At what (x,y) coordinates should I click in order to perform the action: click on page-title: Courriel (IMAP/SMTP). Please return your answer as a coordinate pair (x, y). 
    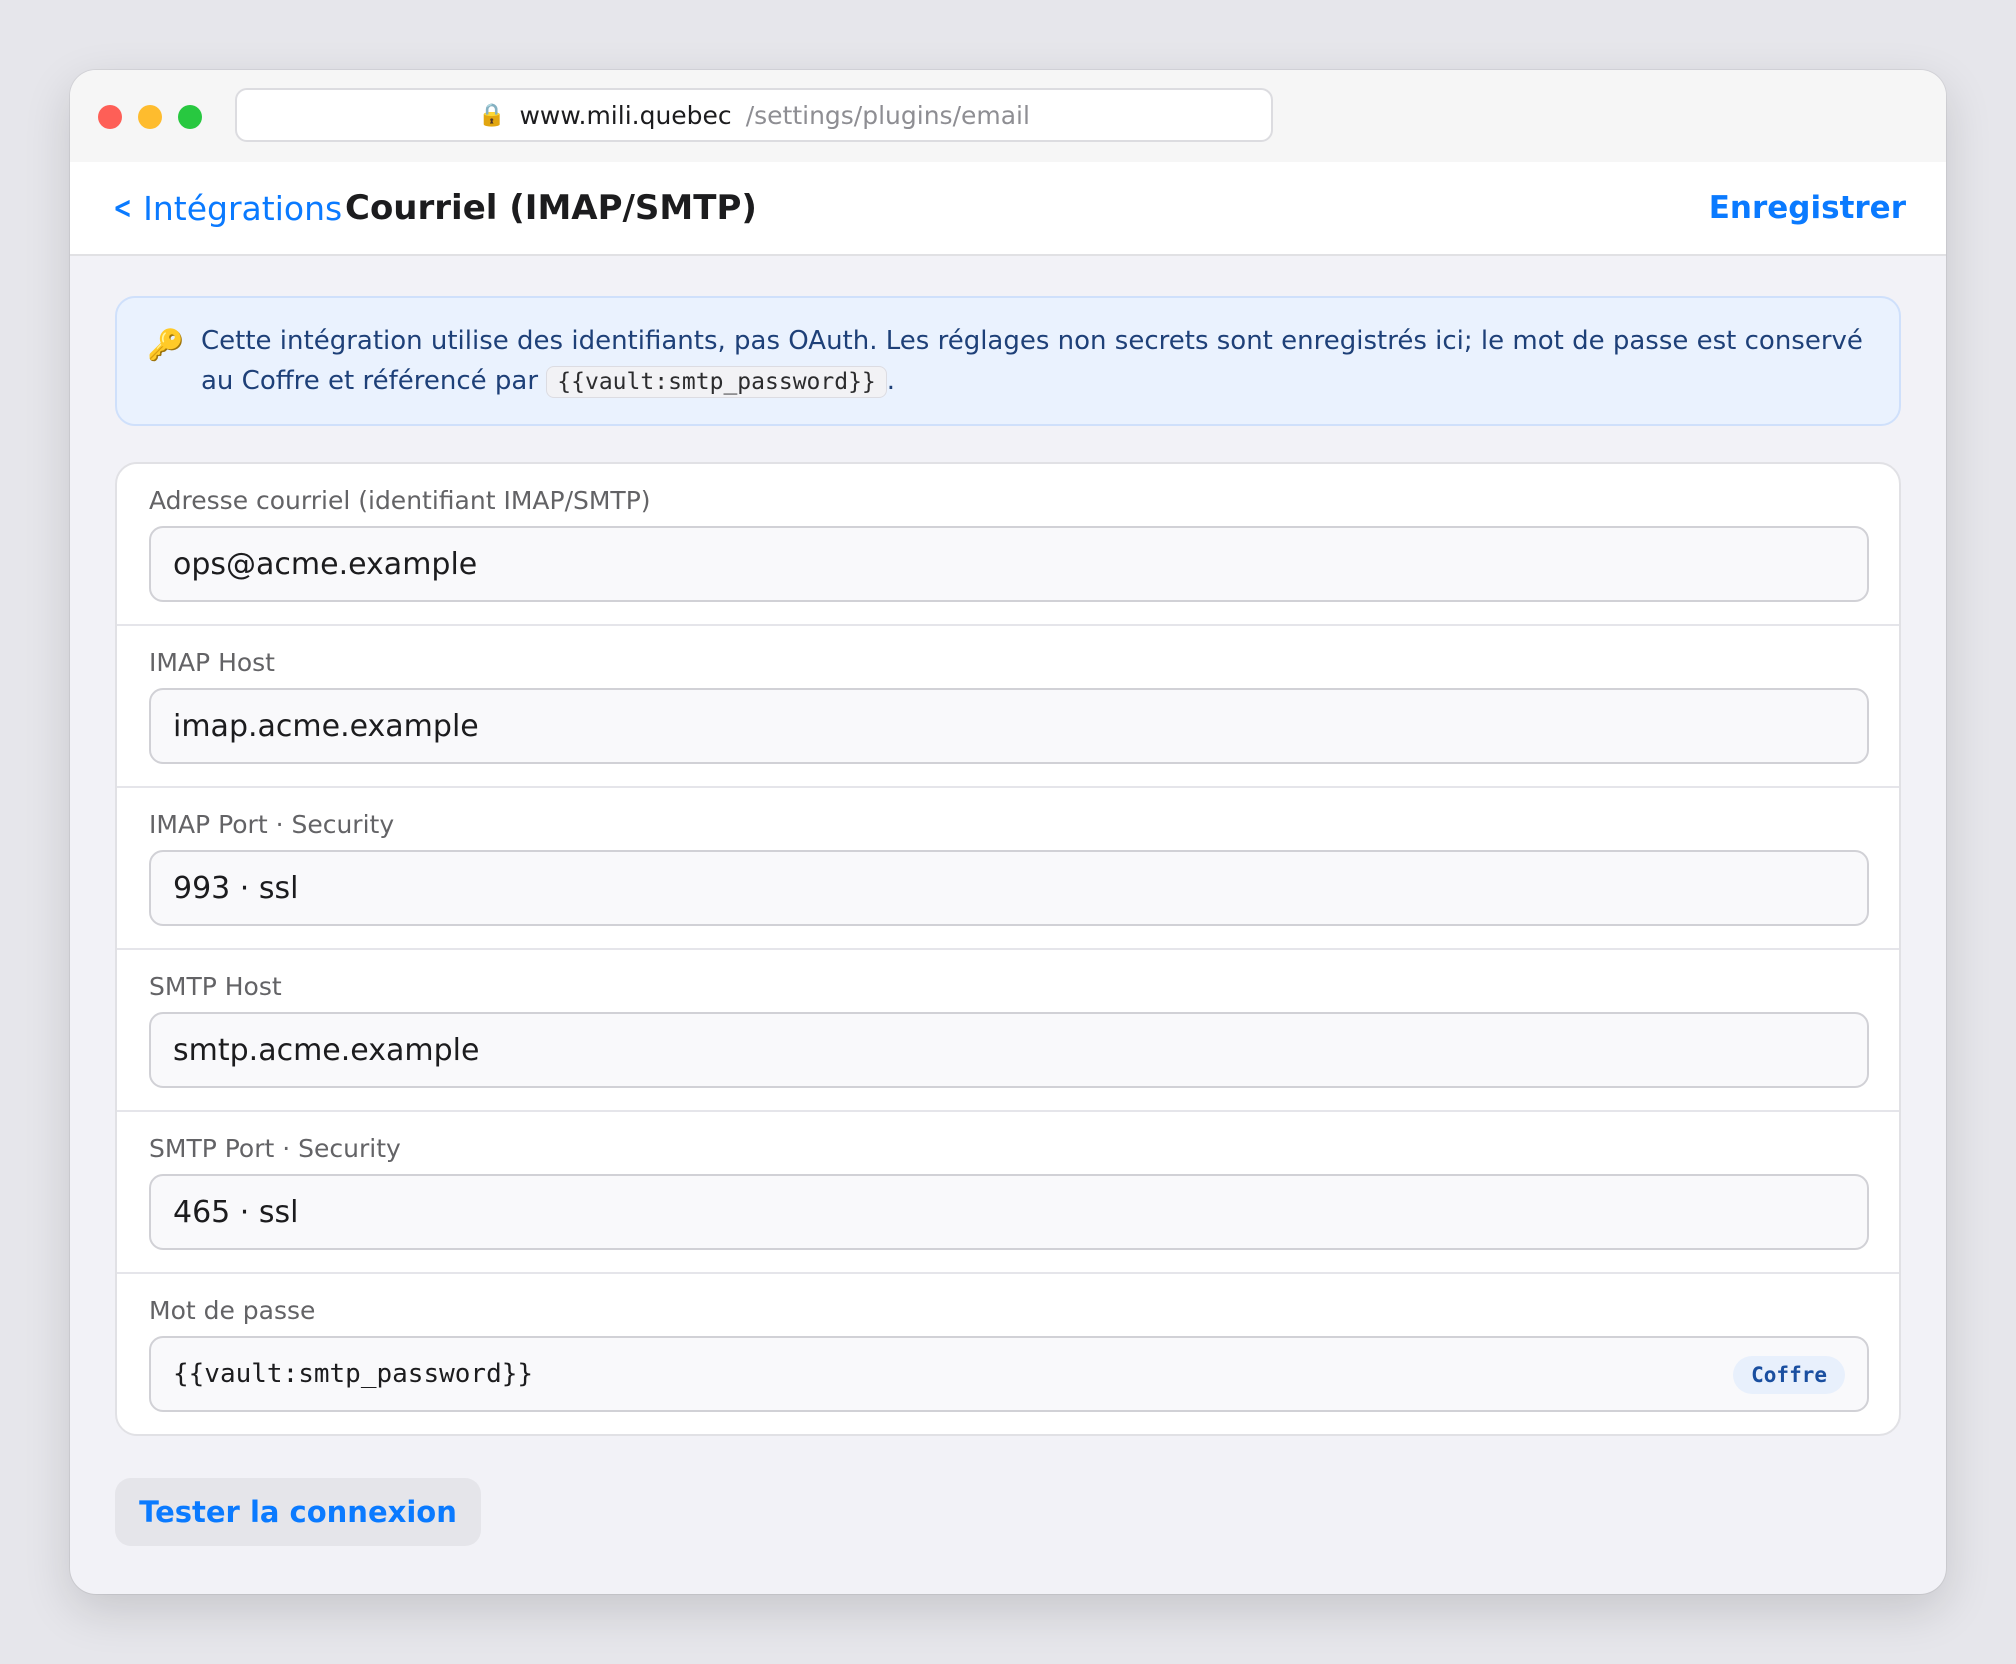
    Looking at the image, I should click on (551, 208).